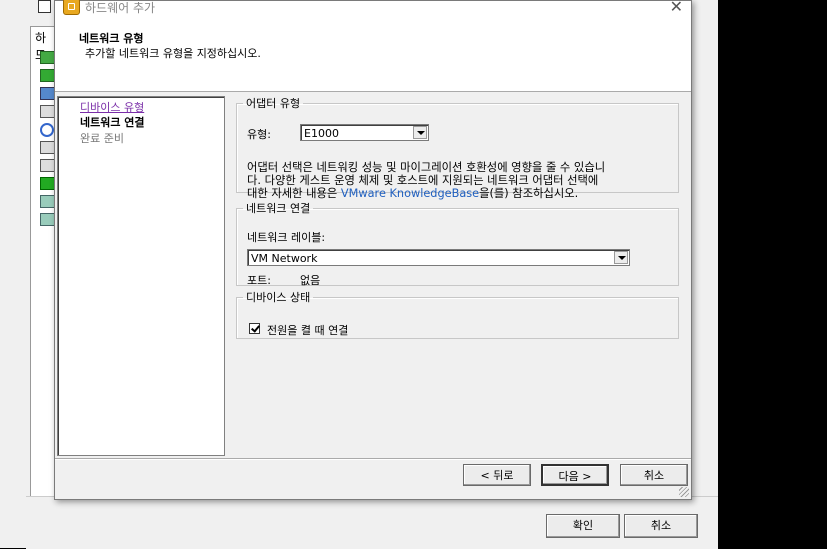 The width and height of the screenshot is (827, 549). Describe the element at coordinates (278, 297) in the screenshot. I see `device-status-legend: 디바이스 상태` at that location.